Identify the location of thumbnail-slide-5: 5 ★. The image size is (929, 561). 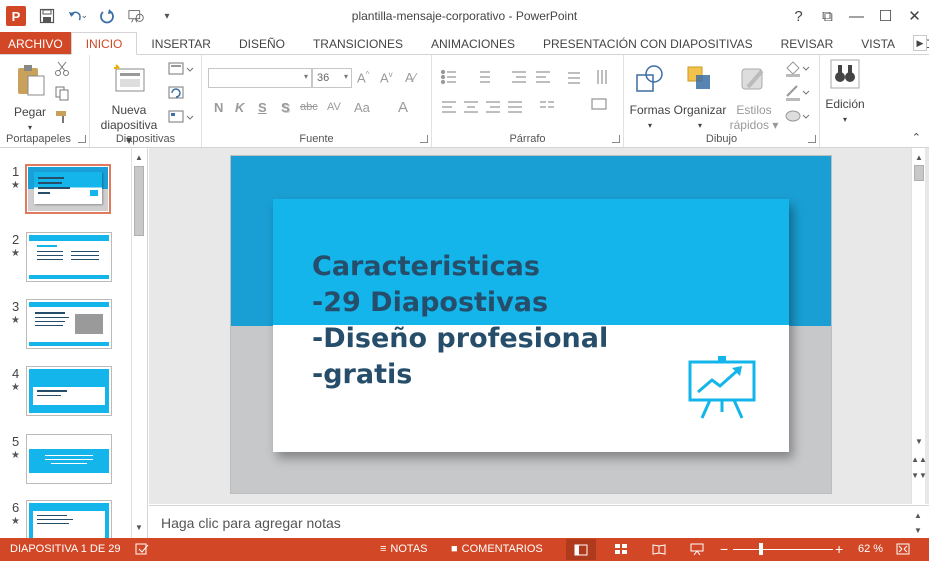
(65, 464).